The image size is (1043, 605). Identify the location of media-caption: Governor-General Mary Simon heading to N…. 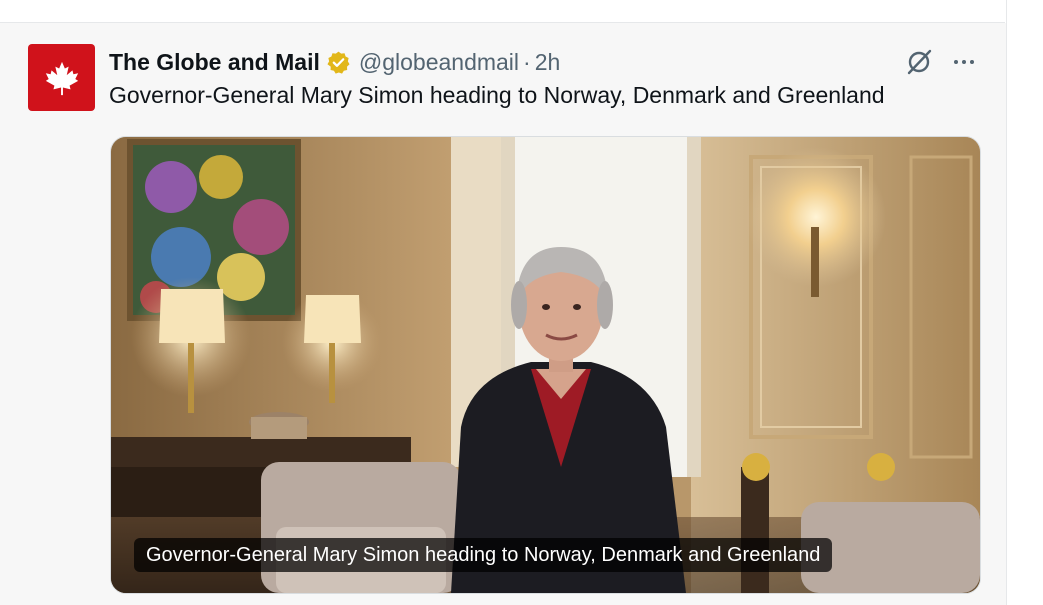
(483, 555).